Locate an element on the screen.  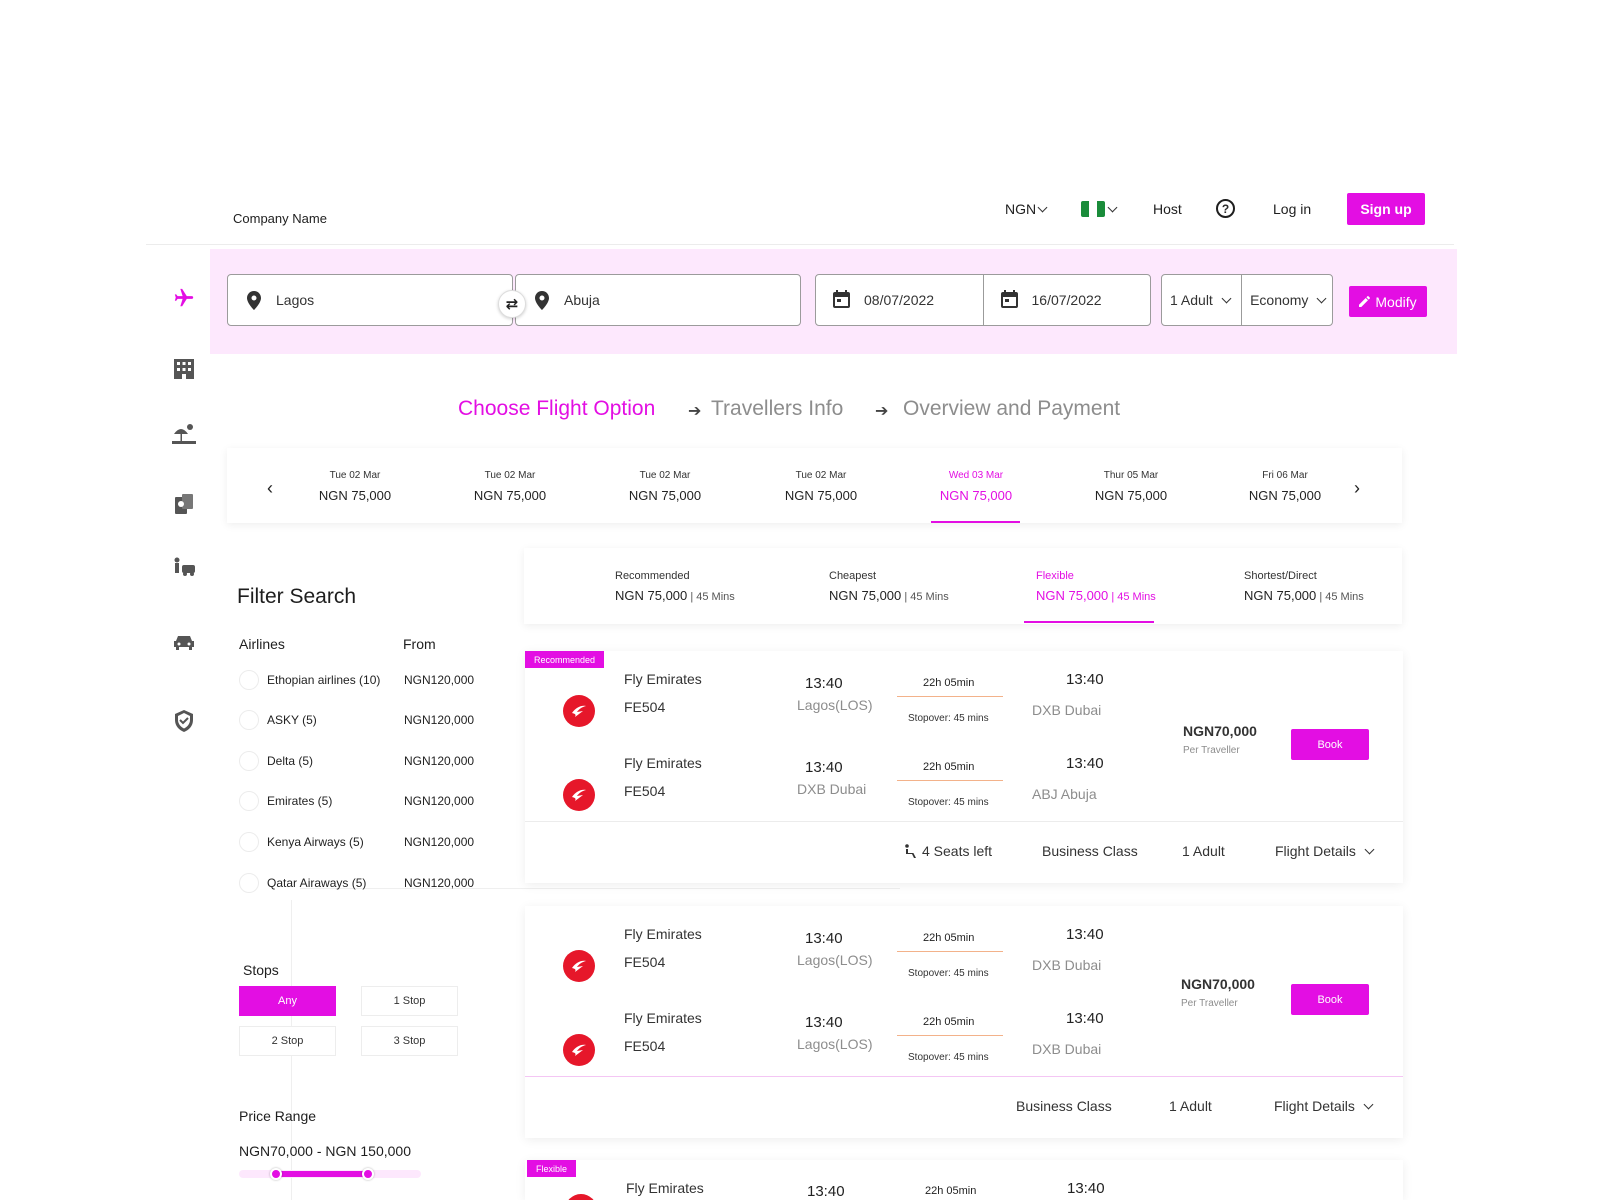
location-pin-icon is located at coordinates (542, 300).